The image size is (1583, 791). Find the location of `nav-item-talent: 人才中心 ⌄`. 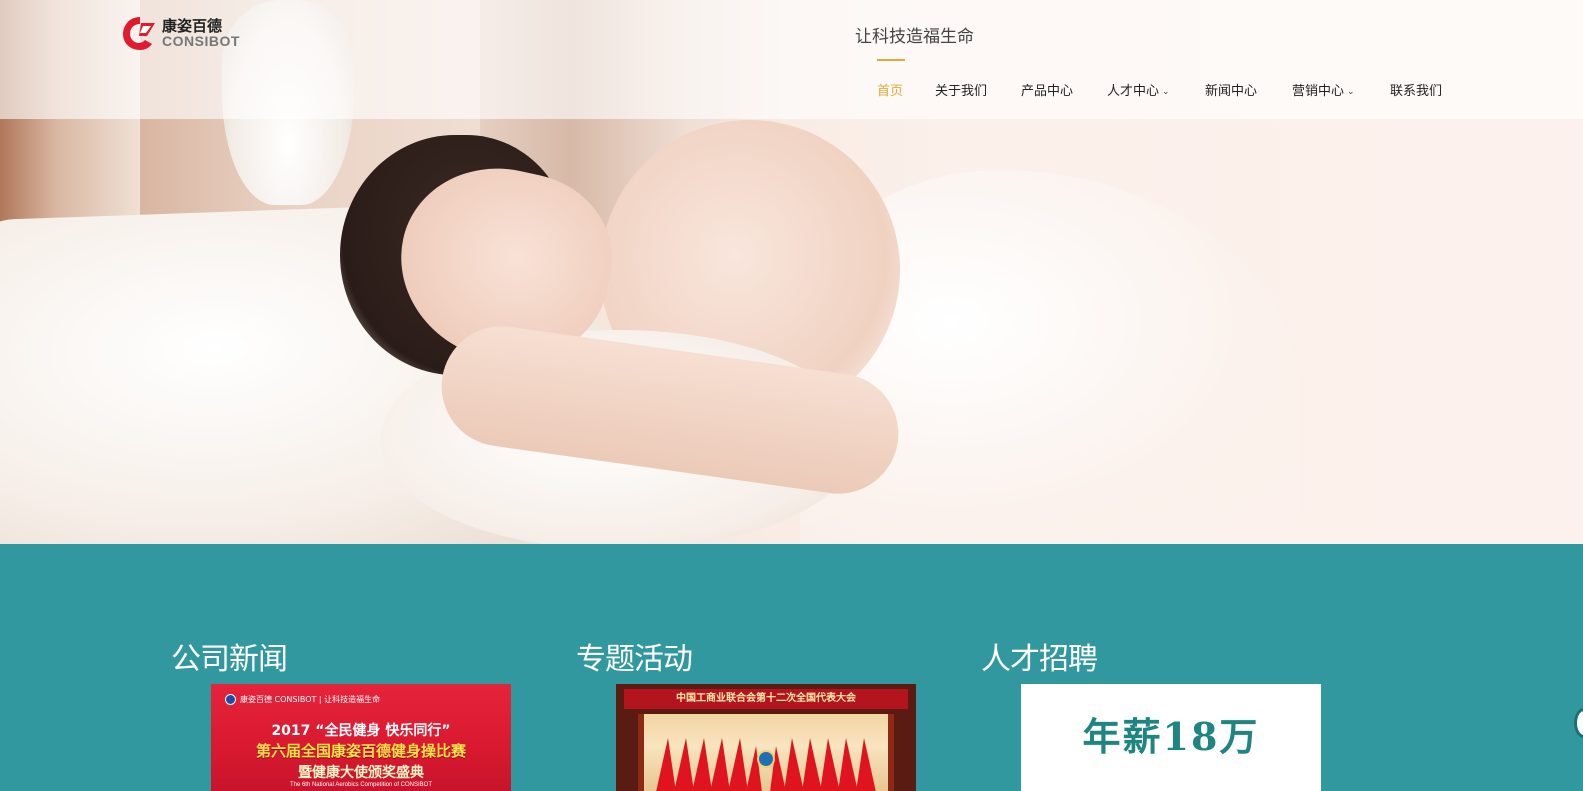

nav-item-talent: 人才中心 ⌄ is located at coordinates (1138, 89).